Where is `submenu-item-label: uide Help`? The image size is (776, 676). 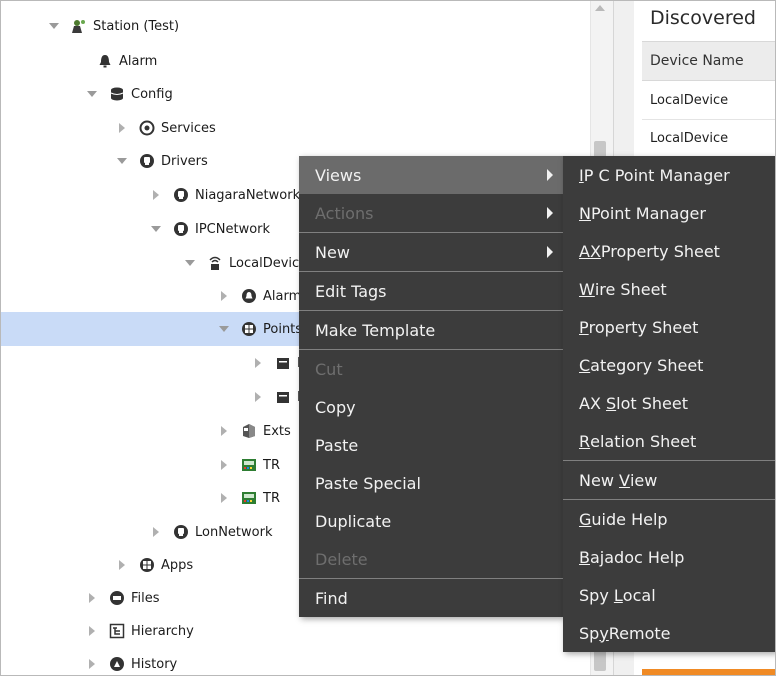
submenu-item-label: uide Help is located at coordinates (629, 519).